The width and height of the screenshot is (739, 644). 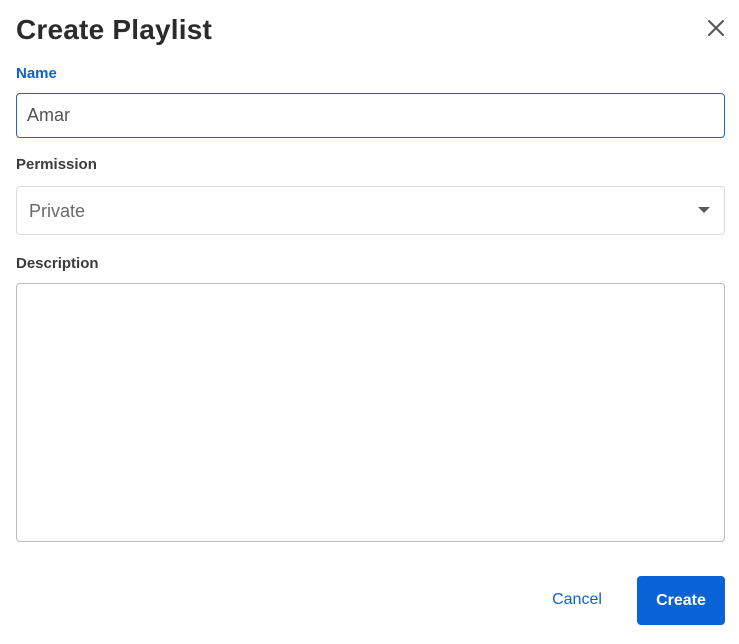 What do you see at coordinates (57, 211) in the screenshot?
I see `permission-selected-value: Private` at bounding box center [57, 211].